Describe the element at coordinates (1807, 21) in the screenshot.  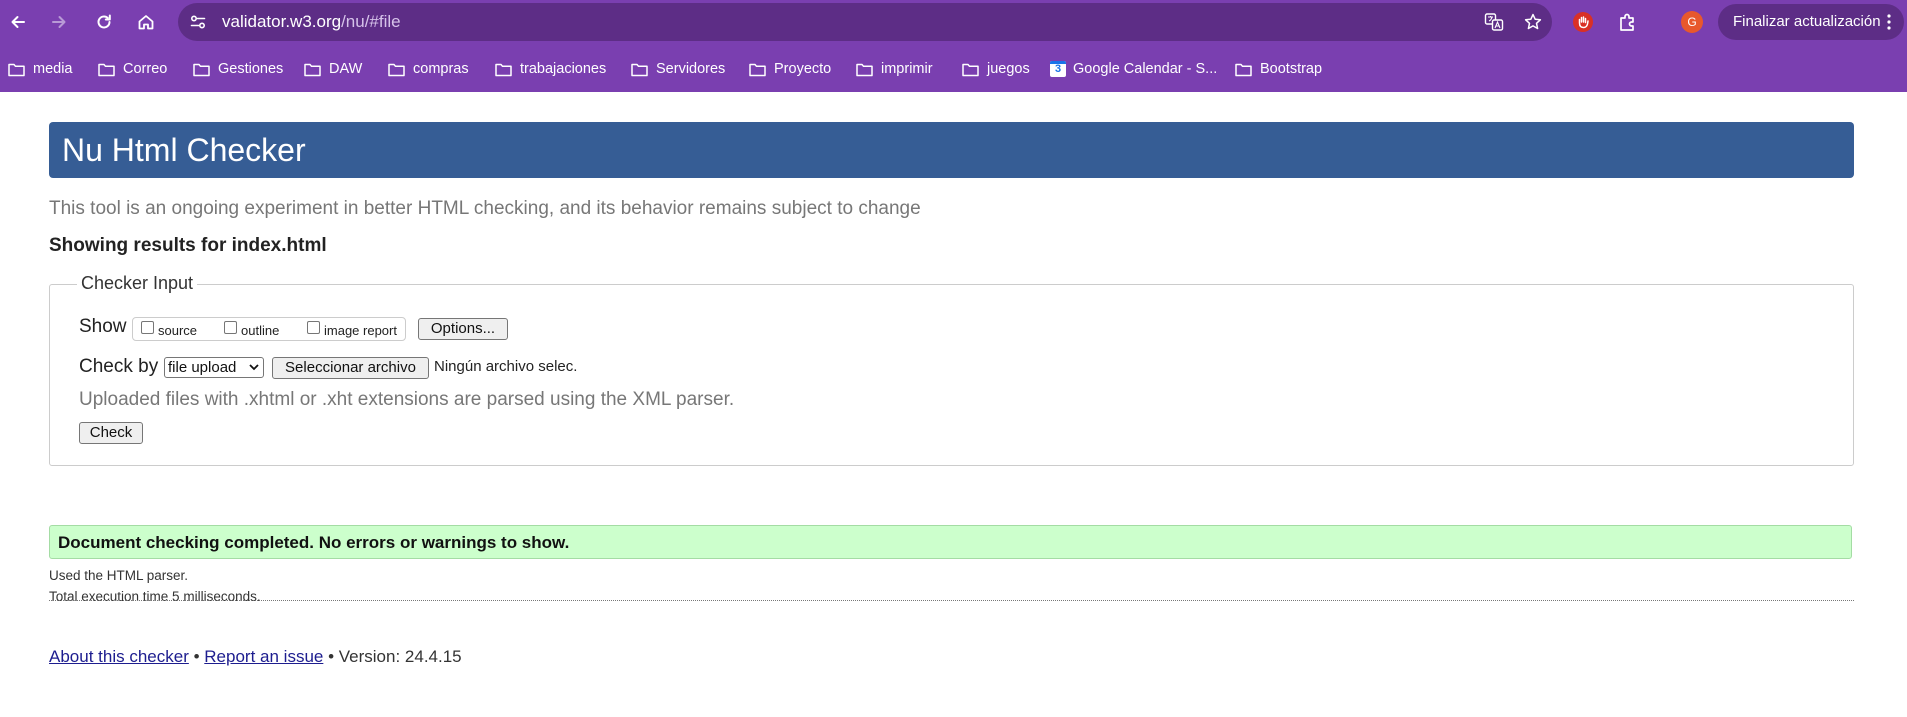
I see `update-button-label: Finalizar actualización` at that location.